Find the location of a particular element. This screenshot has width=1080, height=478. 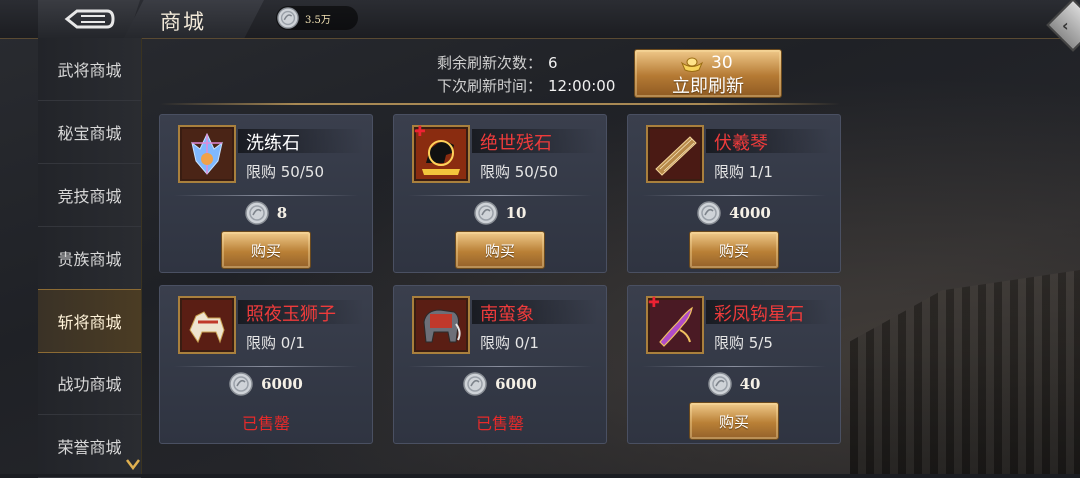

sidebar-item-label: 竞技商城 is located at coordinates (89, 196).